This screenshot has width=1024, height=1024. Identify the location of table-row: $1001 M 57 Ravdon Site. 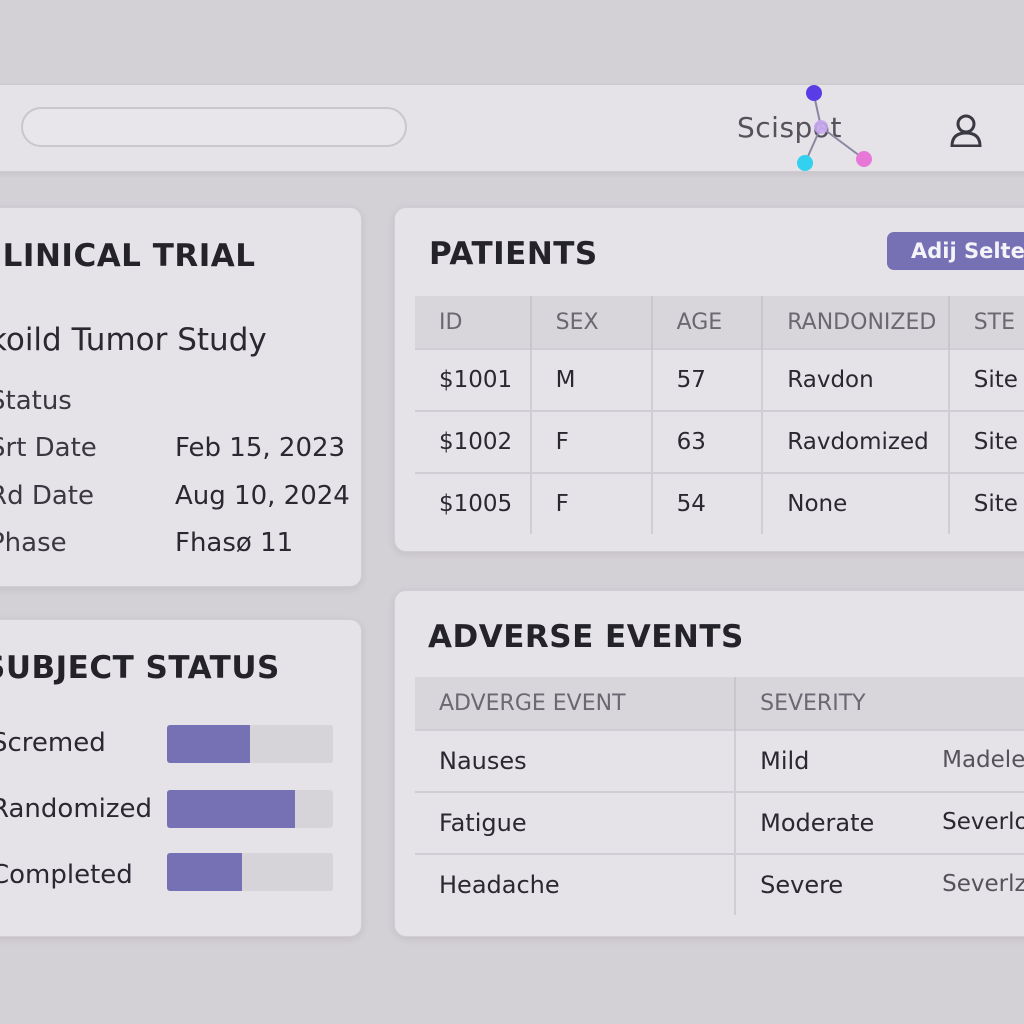
(719, 379).